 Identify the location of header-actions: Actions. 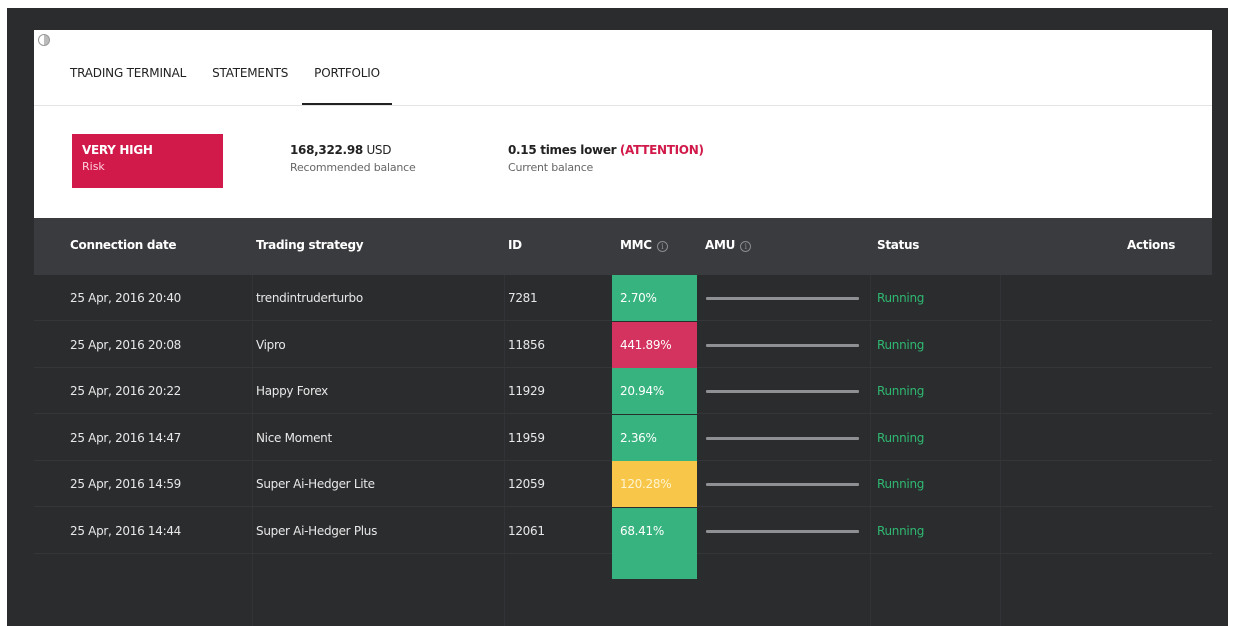
(1151, 245).